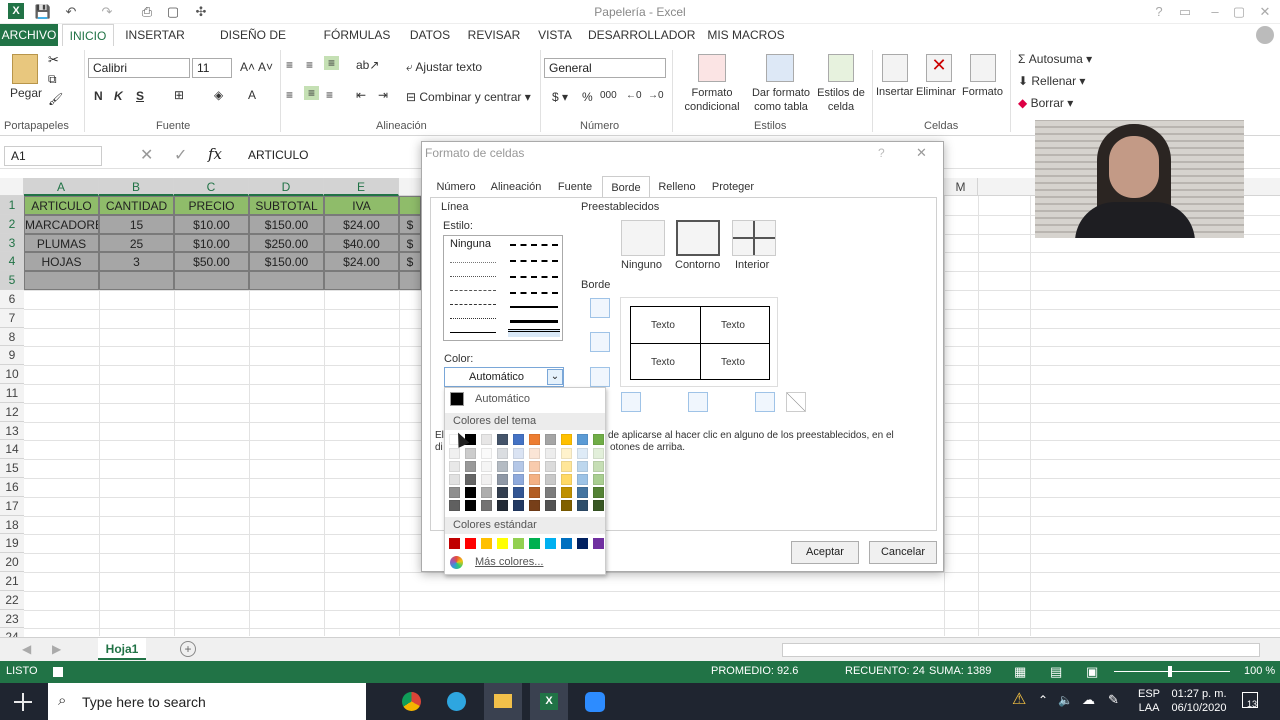 This screenshot has width=1280, height=720. I want to click on row-header: 14, so click(12, 450).